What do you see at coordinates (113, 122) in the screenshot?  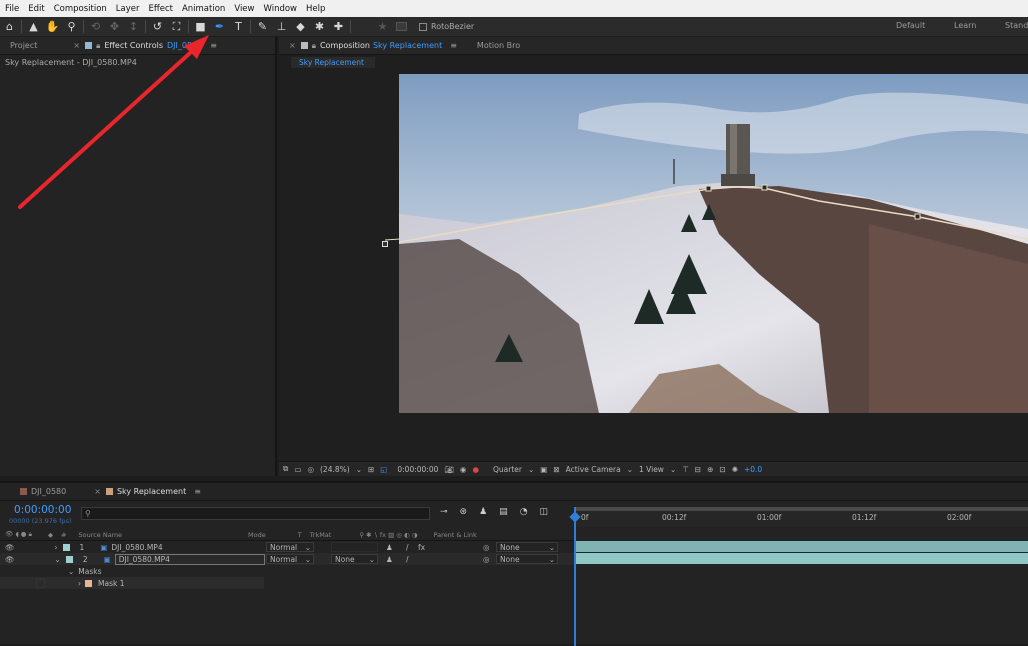 I see `annotation-arrow` at bounding box center [113, 122].